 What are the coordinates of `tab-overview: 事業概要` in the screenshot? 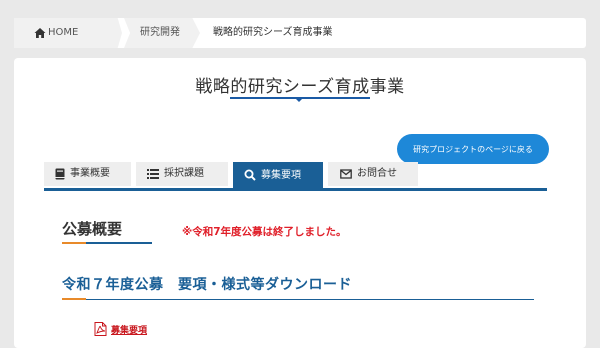 It's located at (87, 174).